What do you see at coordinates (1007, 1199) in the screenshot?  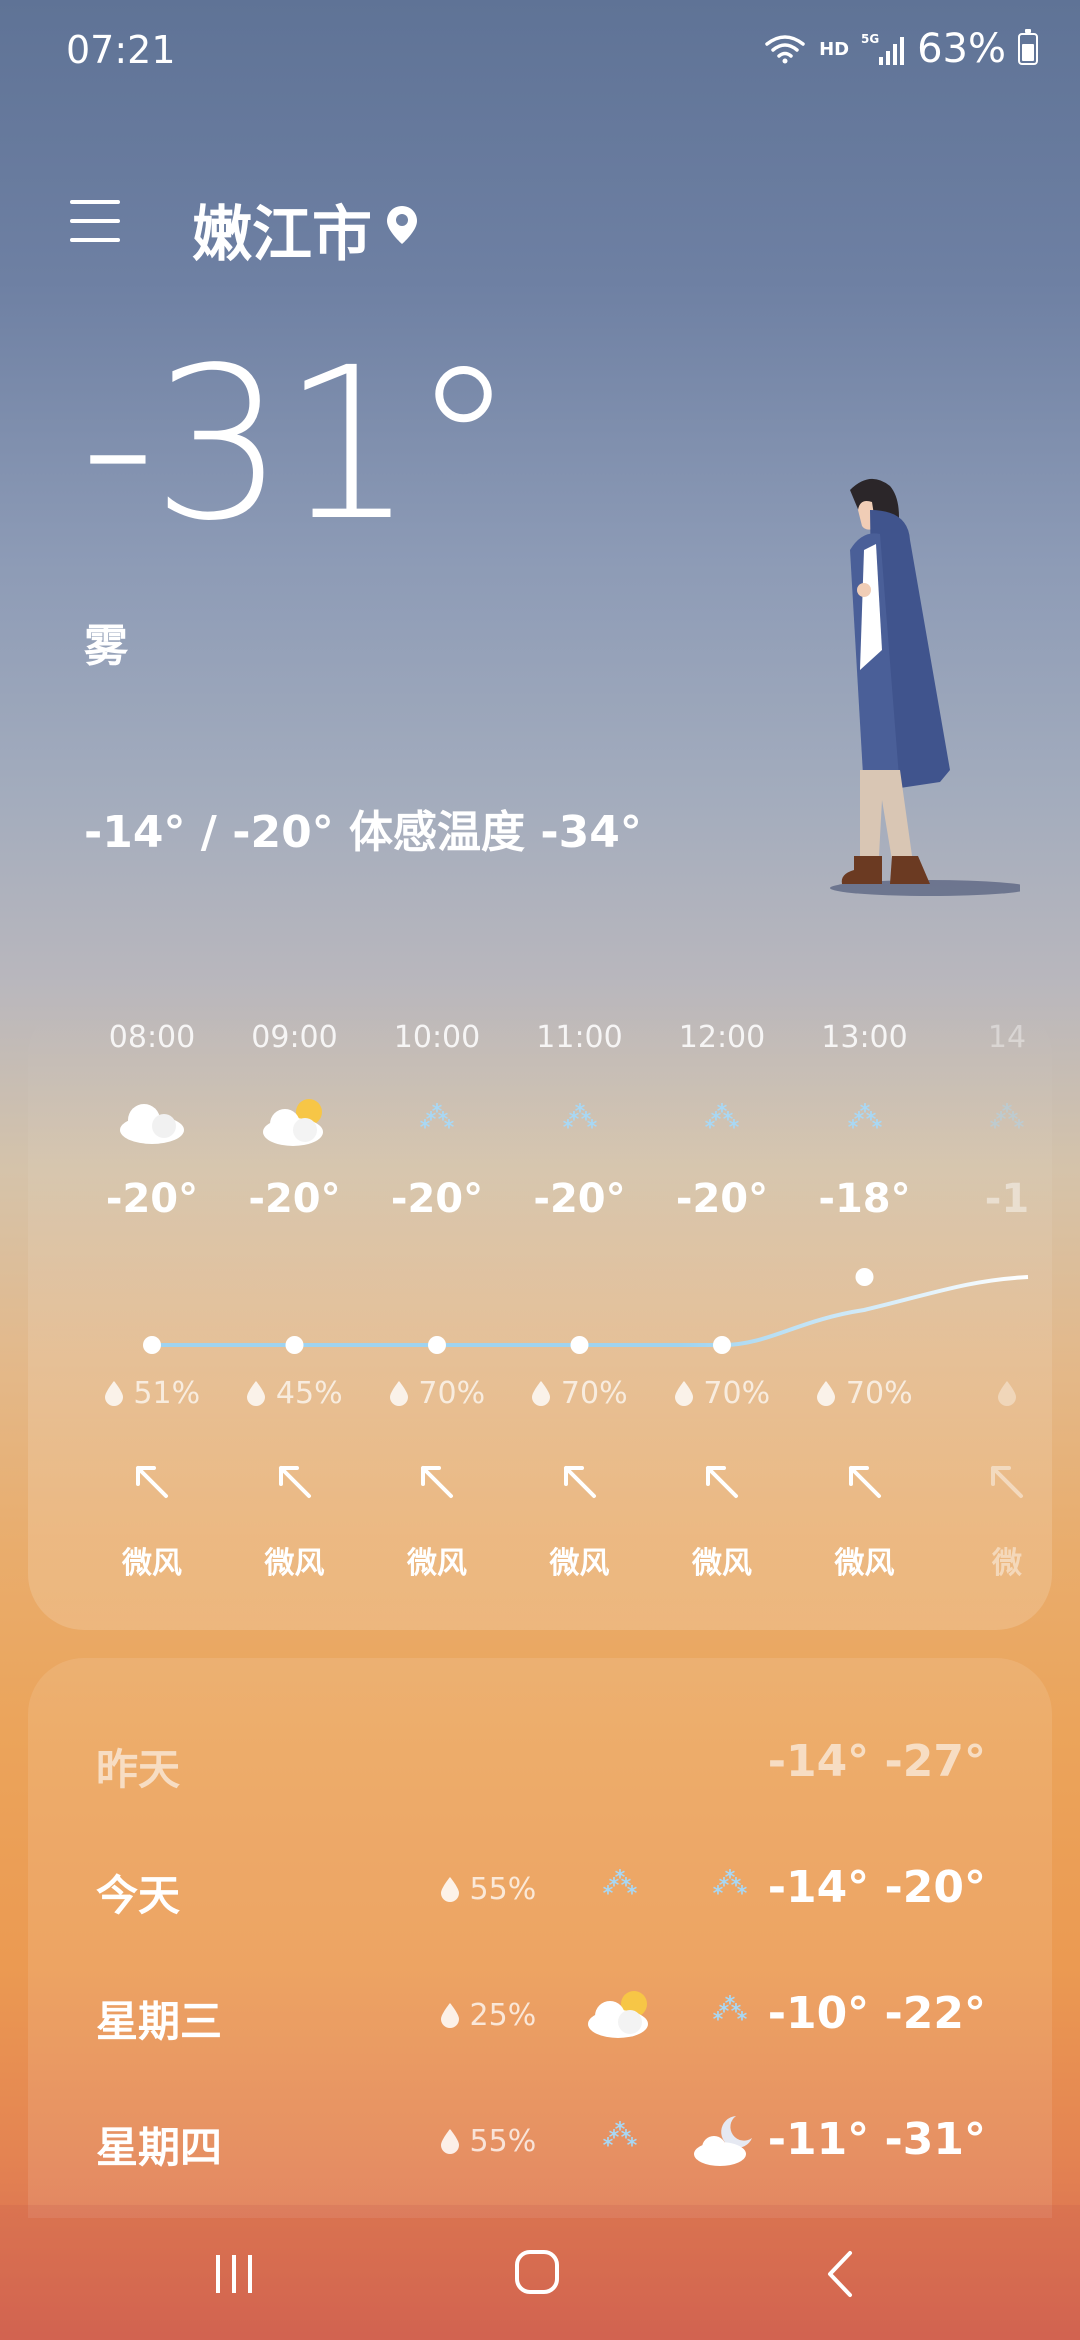 I see `hour-temp: -1` at bounding box center [1007, 1199].